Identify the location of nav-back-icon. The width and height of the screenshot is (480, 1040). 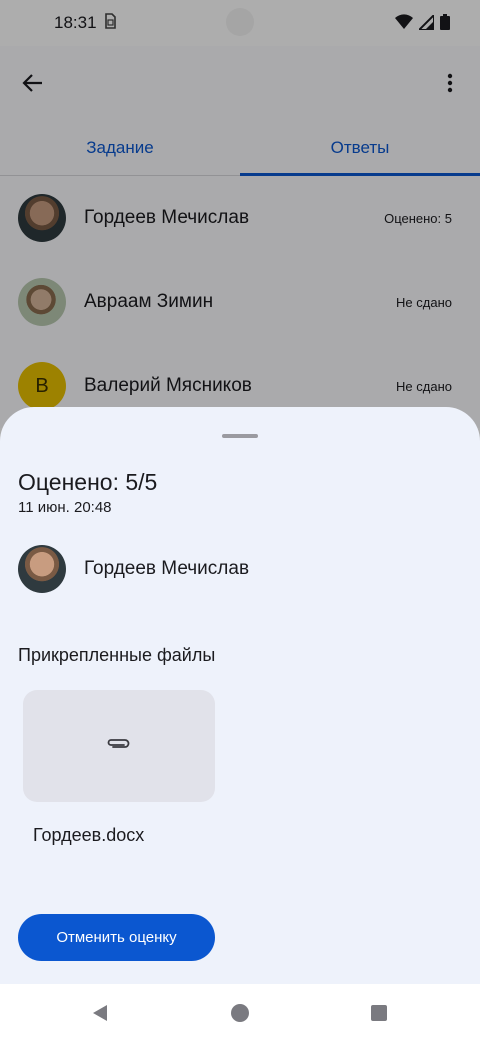
(100, 1013).